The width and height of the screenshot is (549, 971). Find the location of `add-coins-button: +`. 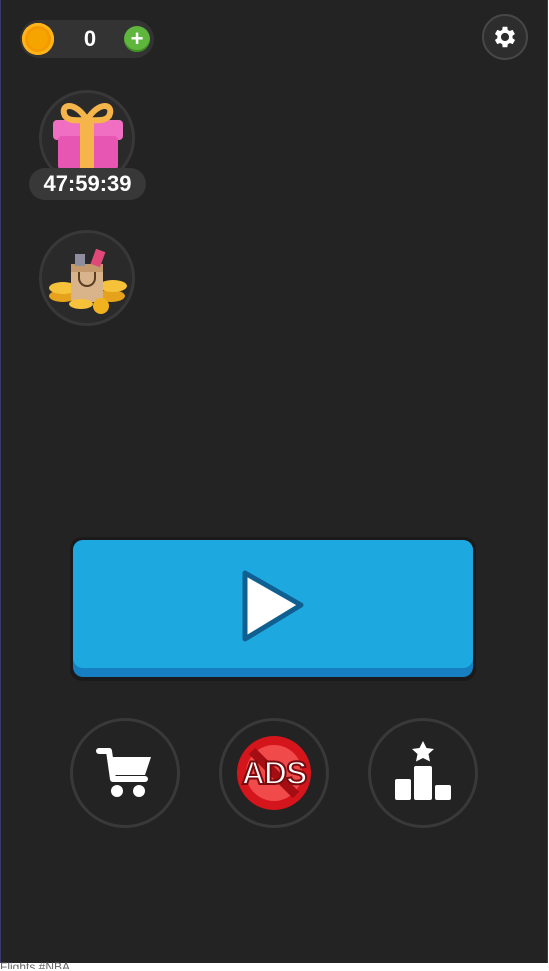

add-coins-button: + is located at coordinates (137, 39).